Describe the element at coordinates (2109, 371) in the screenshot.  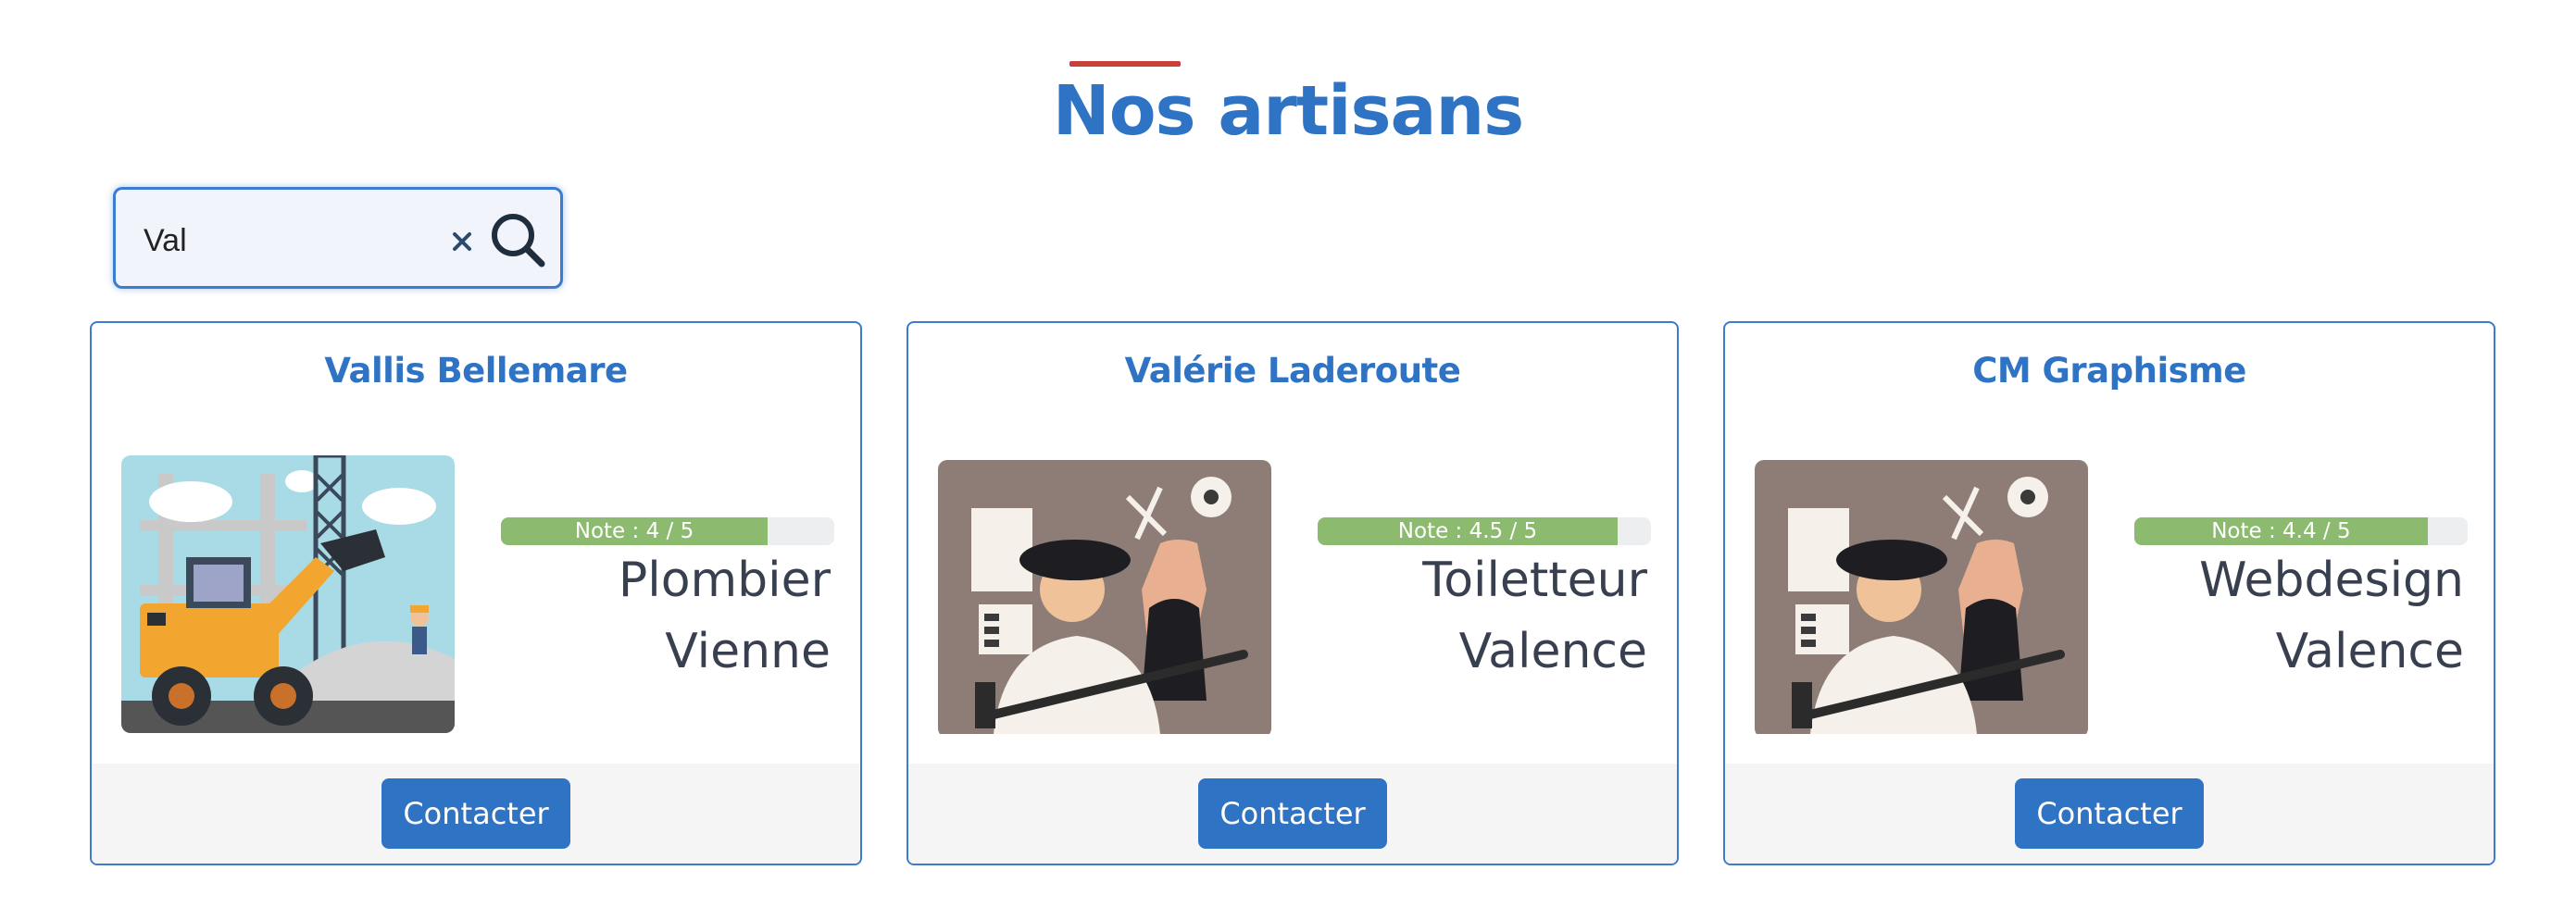
I see `artisan-name: CM Graphisme` at that location.